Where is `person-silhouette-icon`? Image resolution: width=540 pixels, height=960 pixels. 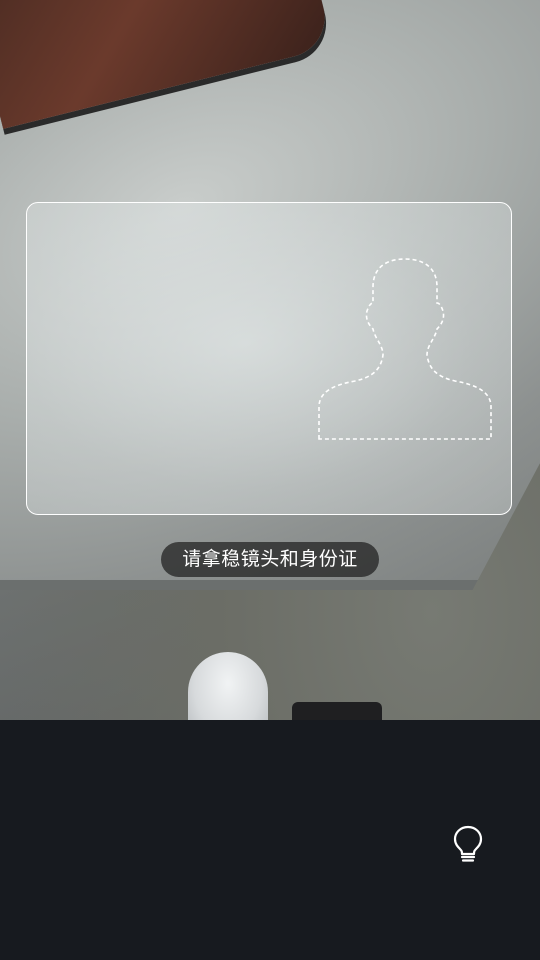
person-silhouette-icon is located at coordinates (405, 349).